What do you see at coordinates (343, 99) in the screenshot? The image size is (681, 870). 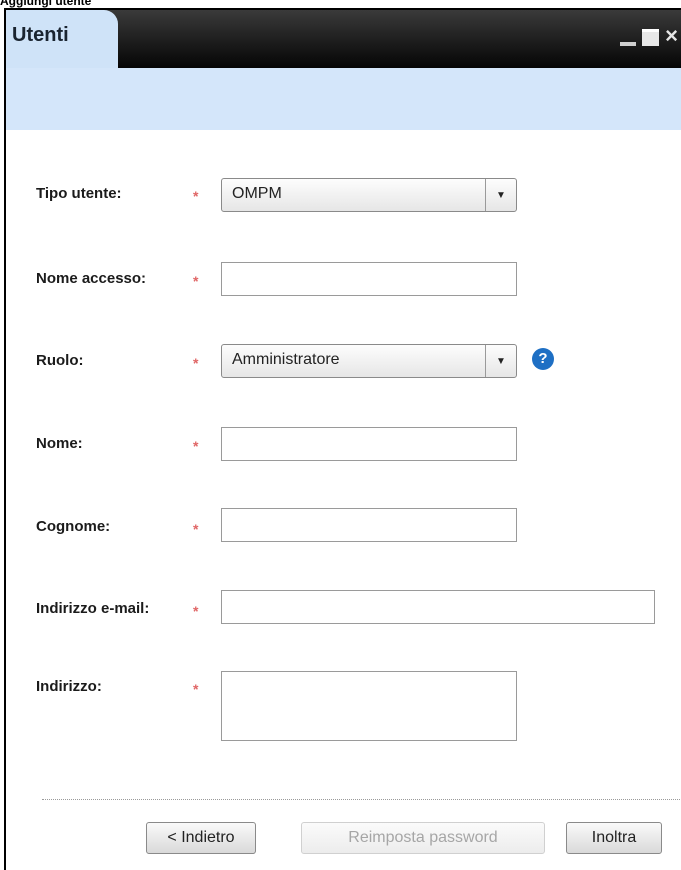 I see `window-header-band` at bounding box center [343, 99].